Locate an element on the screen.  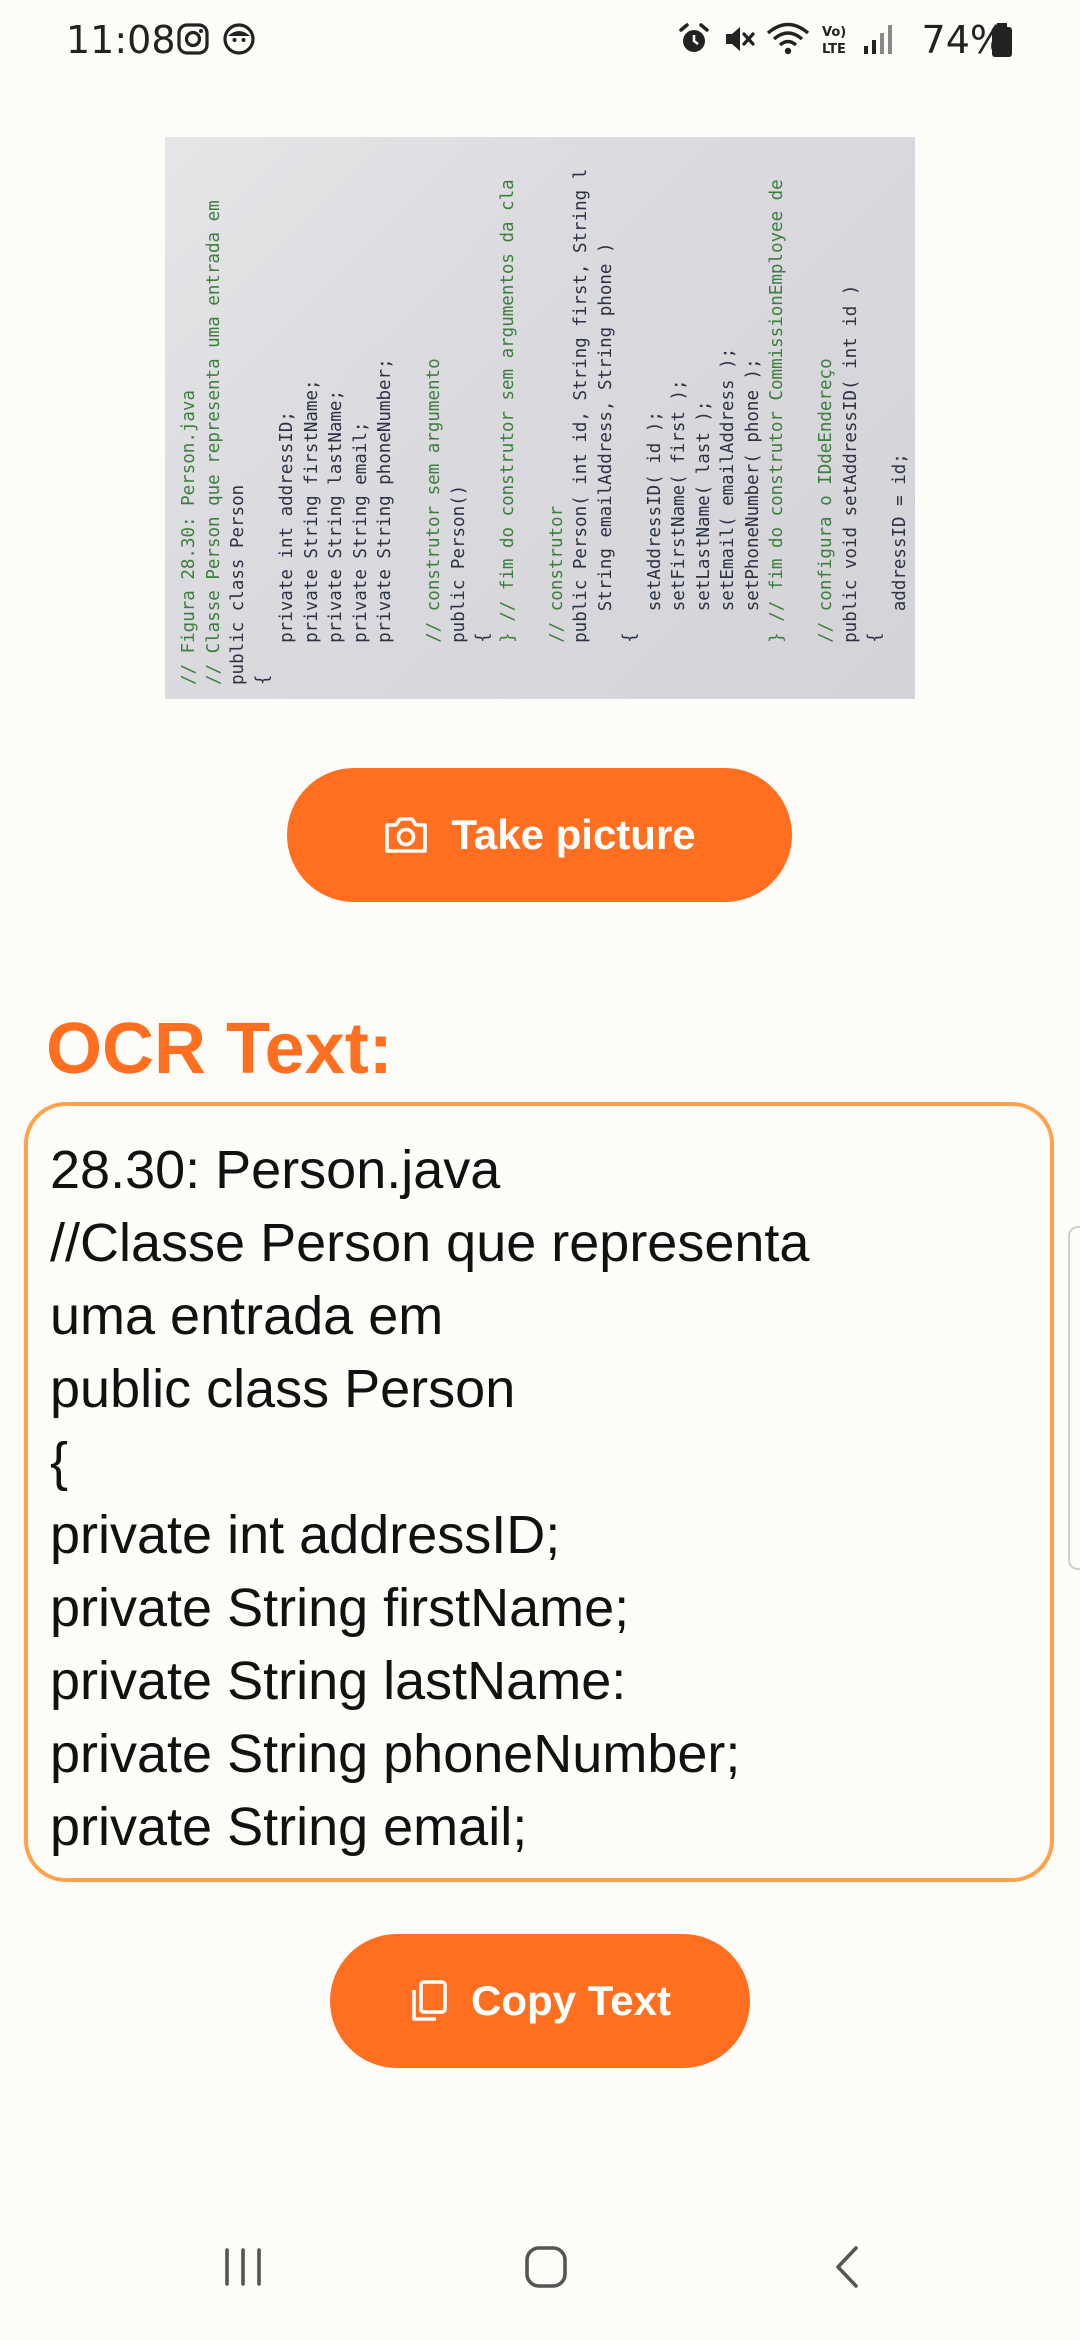
status-bar: 11:08 Vo) LTE 74% is located at coordinates (540, 40).